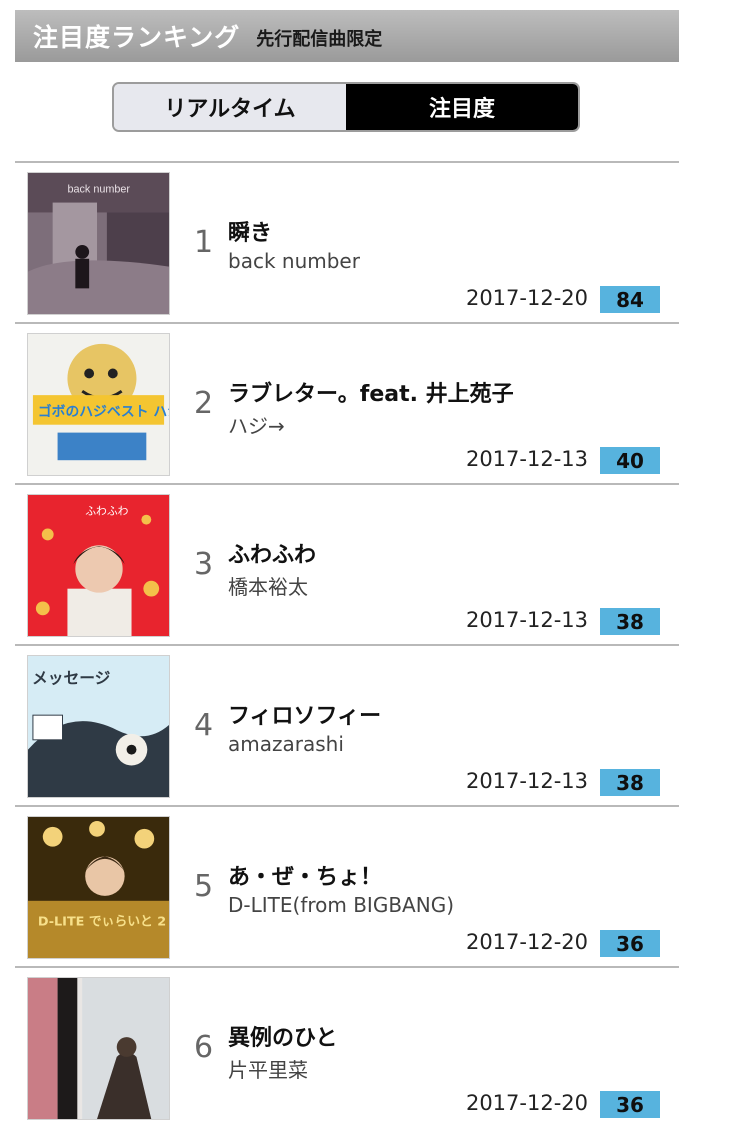  Describe the element at coordinates (204, 886) in the screenshot. I see `rank-number: 5` at that location.